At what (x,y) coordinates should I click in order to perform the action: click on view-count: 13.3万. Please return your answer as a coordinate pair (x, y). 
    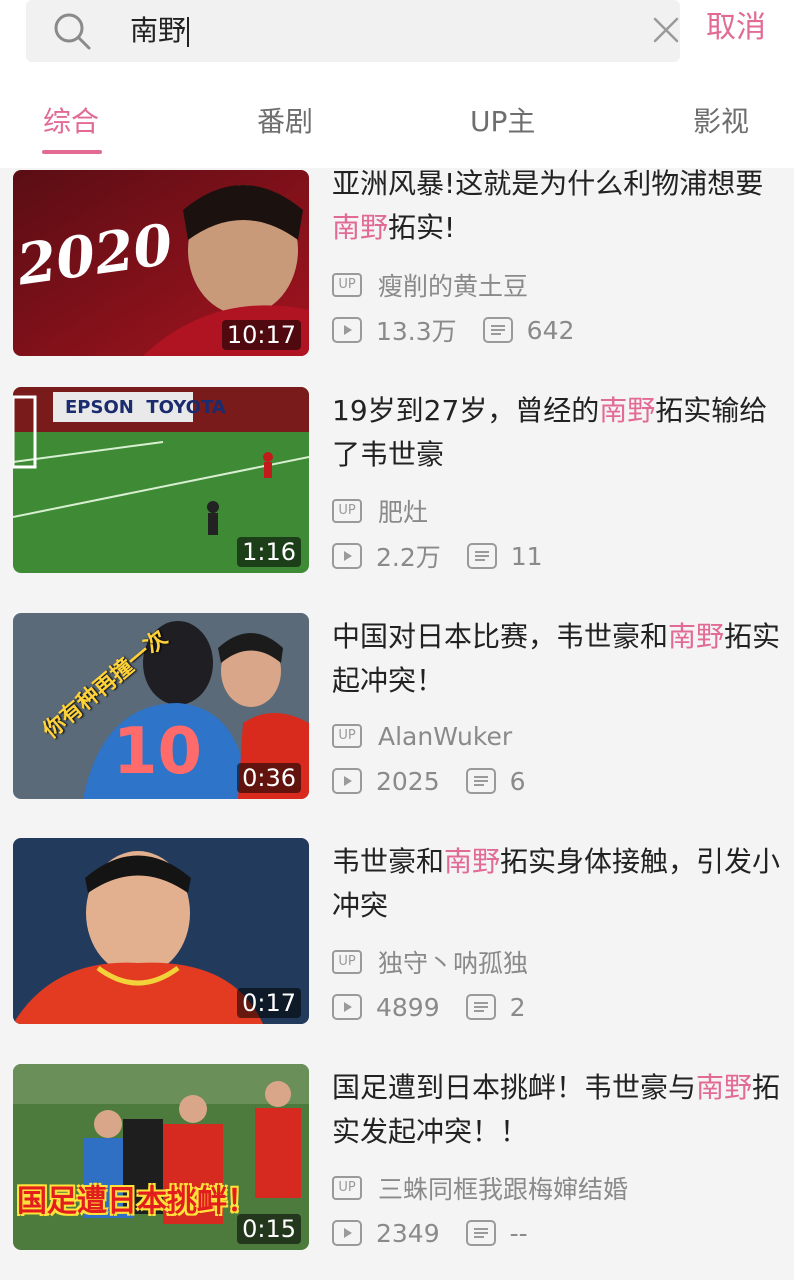
    Looking at the image, I should click on (416, 331).